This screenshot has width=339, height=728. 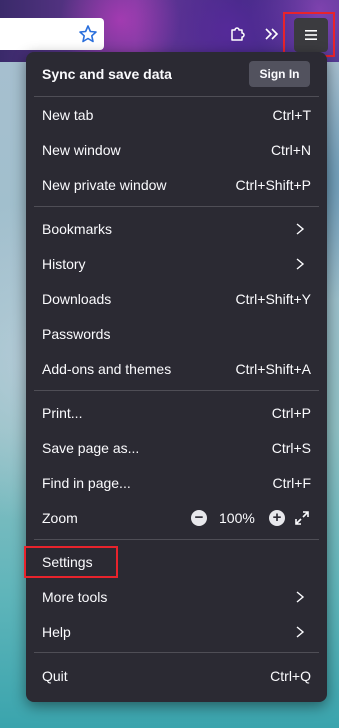 What do you see at coordinates (68, 115) in the screenshot?
I see `menu-item-label: New tab` at bounding box center [68, 115].